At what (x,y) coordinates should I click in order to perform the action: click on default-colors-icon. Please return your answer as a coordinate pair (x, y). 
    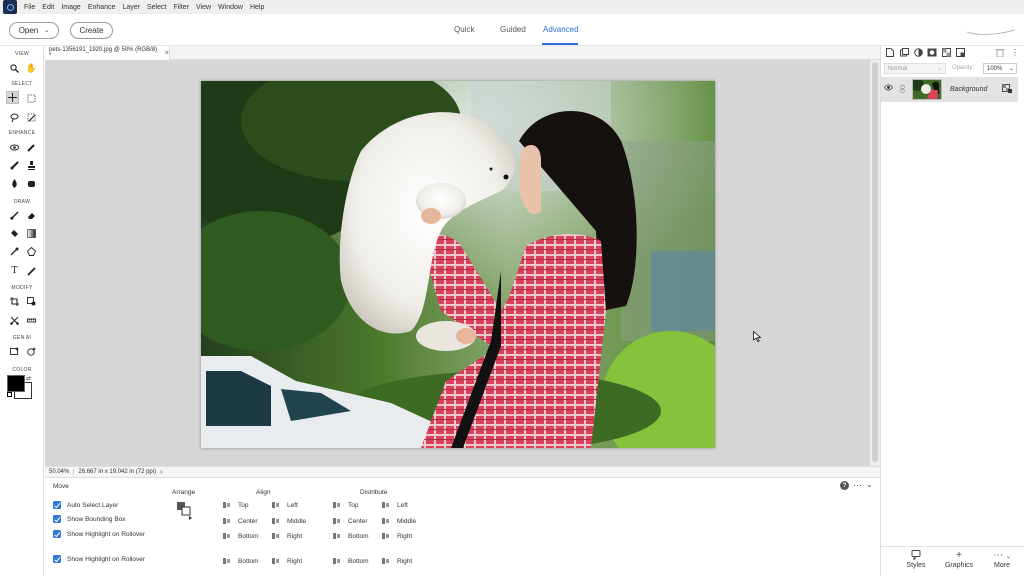
    Looking at the image, I should click on (9, 394).